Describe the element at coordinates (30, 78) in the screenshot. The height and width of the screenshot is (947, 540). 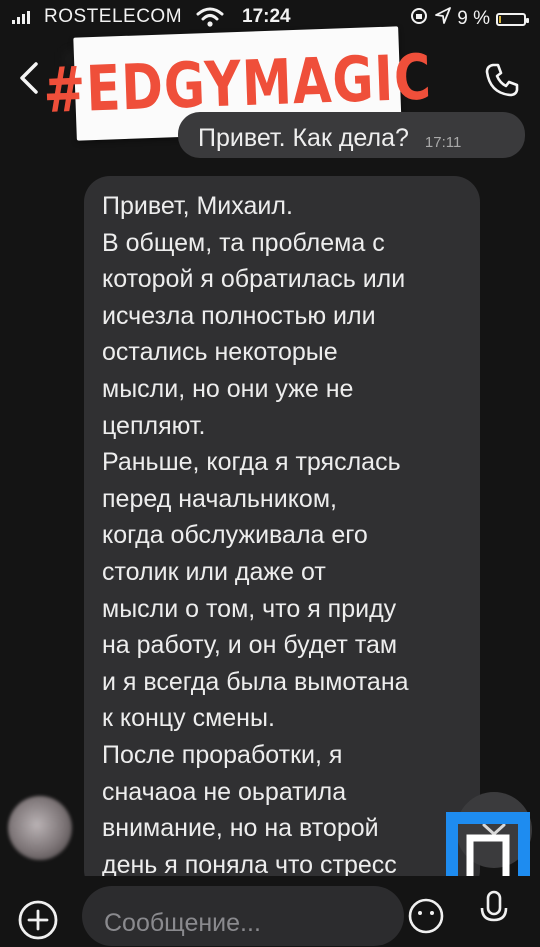
I see `chevron-left-icon` at that location.